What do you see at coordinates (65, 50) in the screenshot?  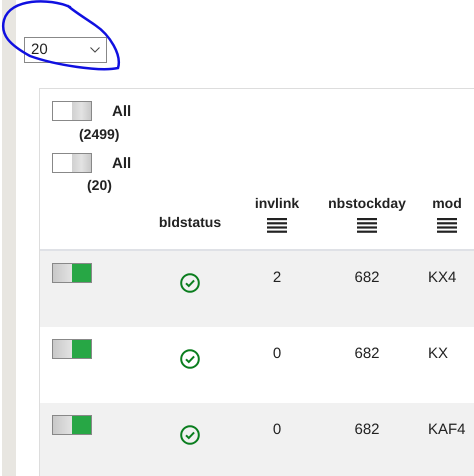 I see `page-size-select: 20` at bounding box center [65, 50].